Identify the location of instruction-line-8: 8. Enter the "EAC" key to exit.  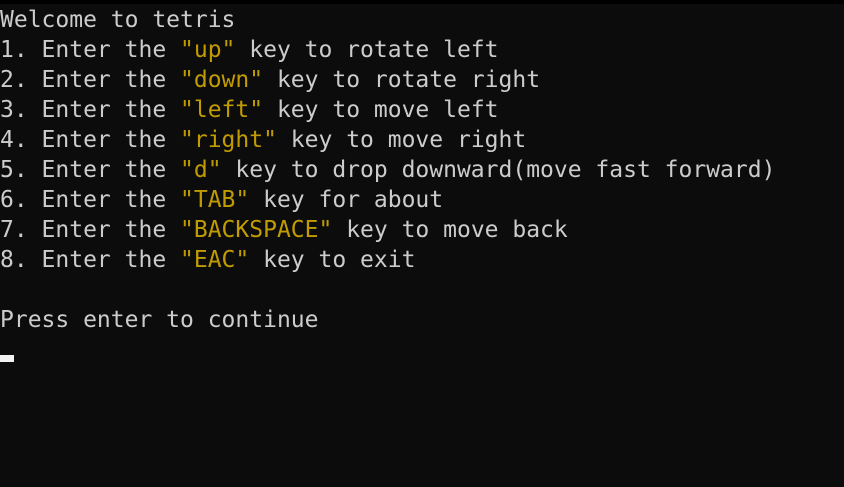
(387, 260).